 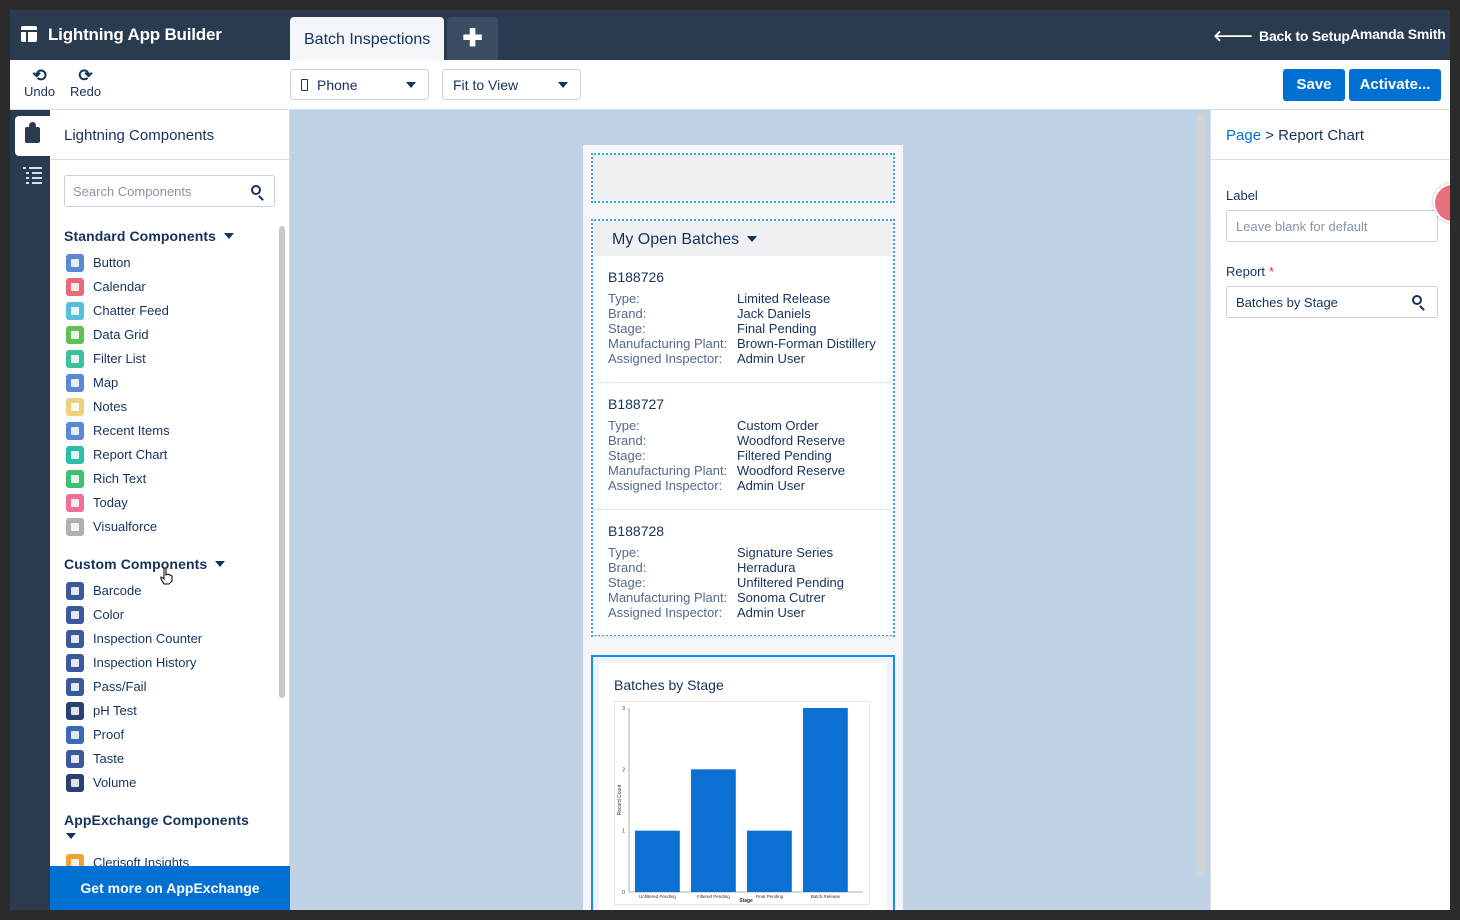 What do you see at coordinates (131, 310) in the screenshot?
I see `component-label: Chatter Feed` at bounding box center [131, 310].